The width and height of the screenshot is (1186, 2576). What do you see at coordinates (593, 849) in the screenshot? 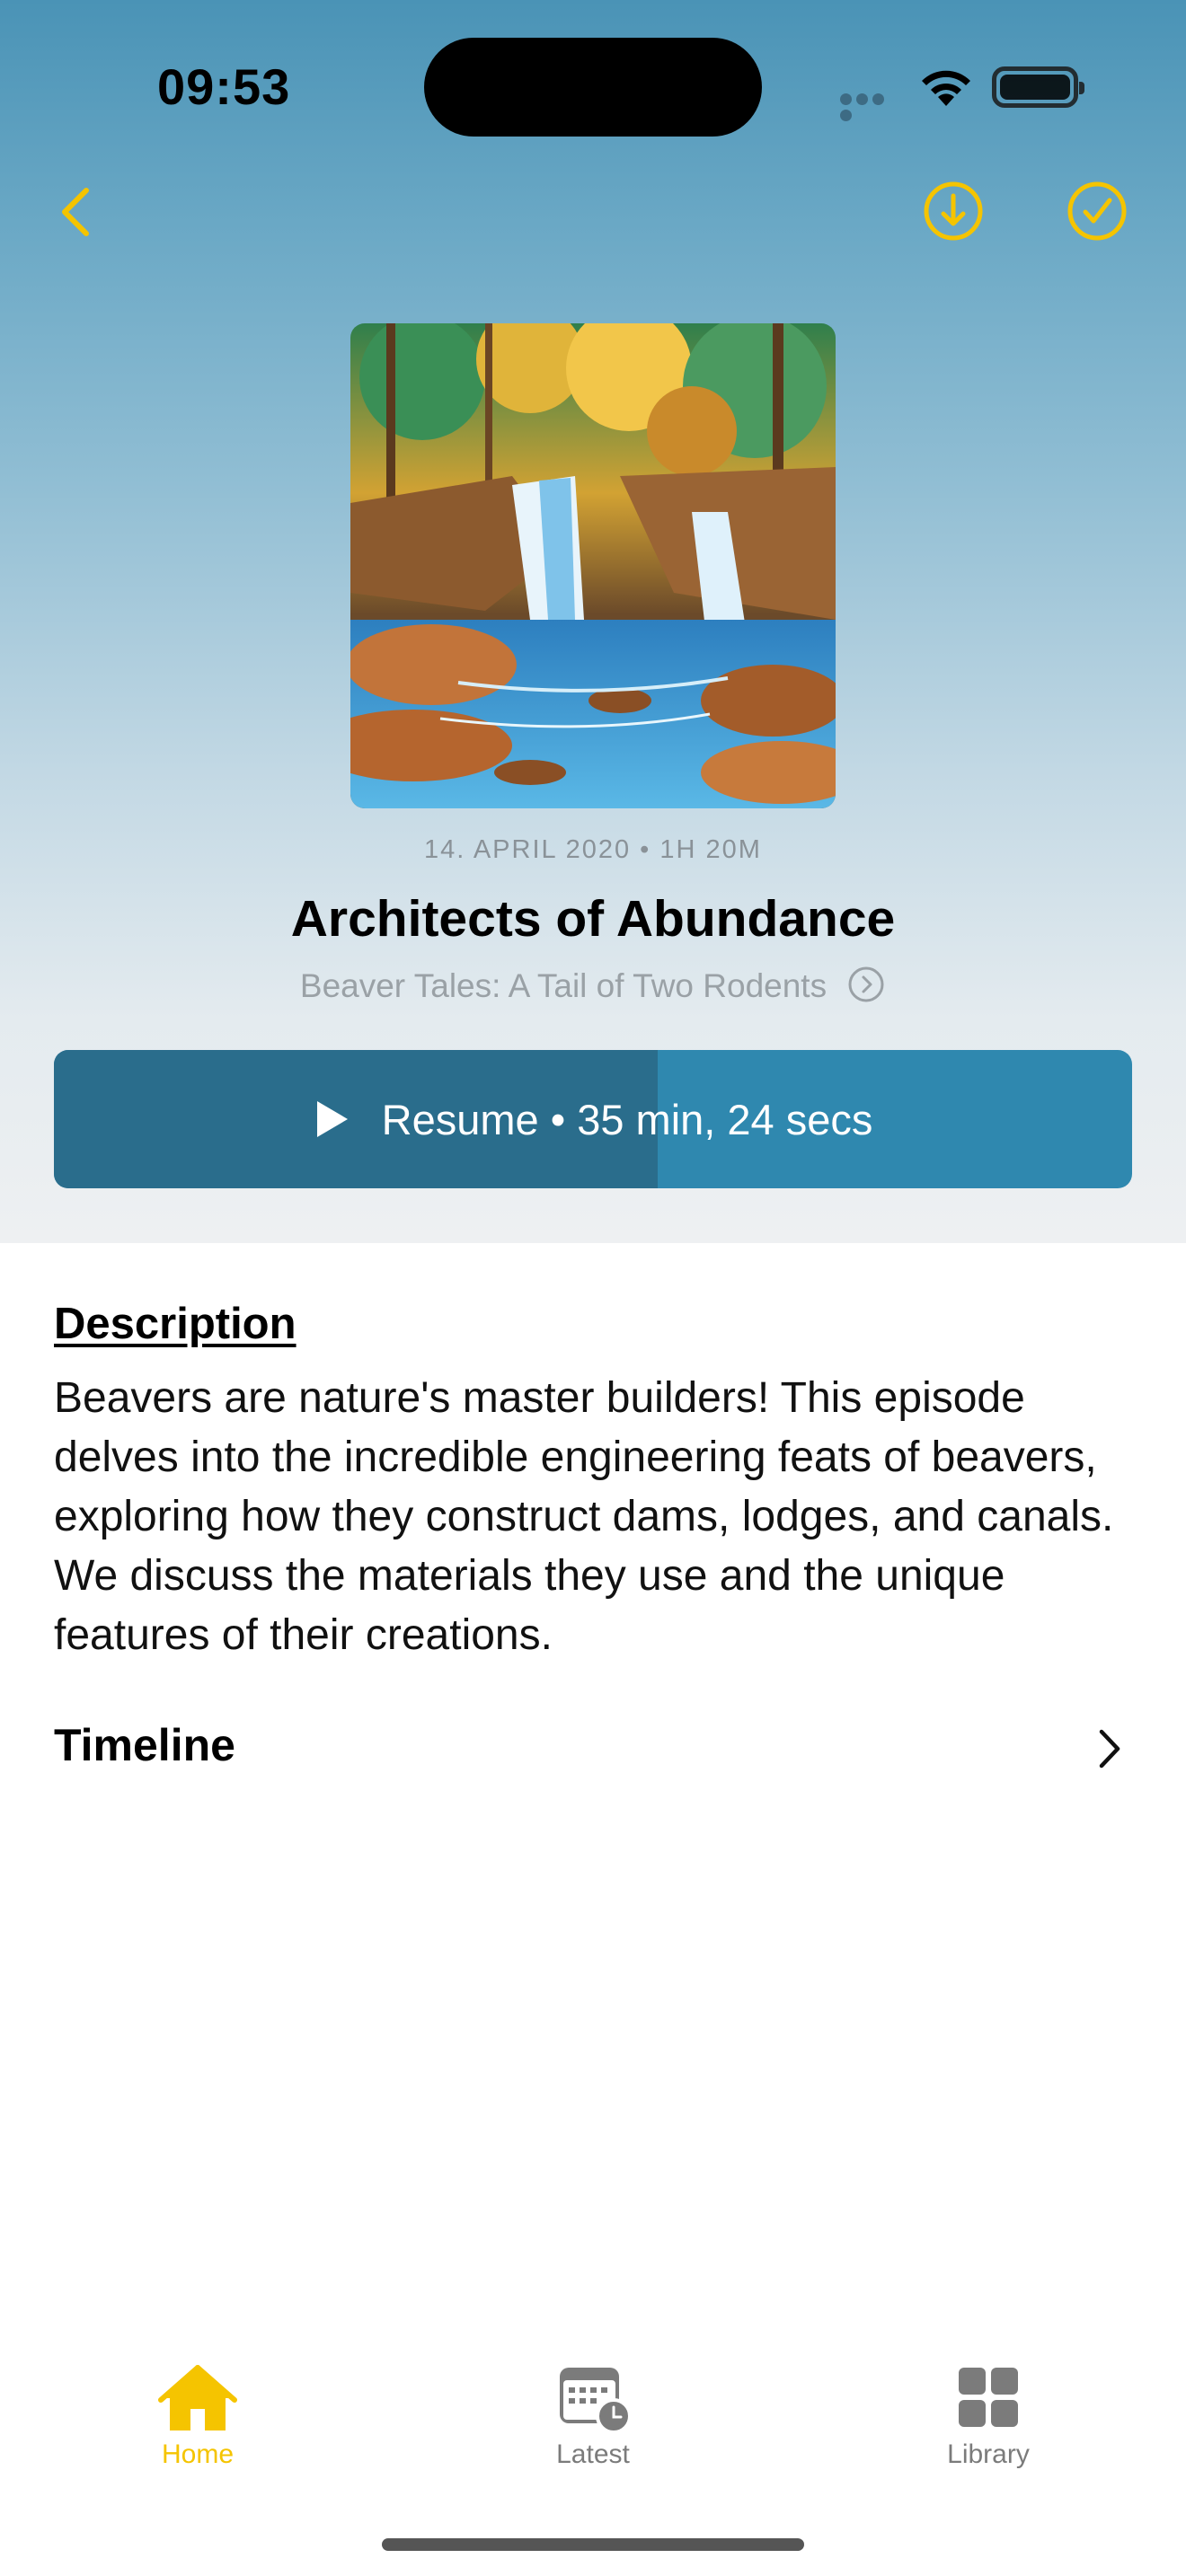
I see `episode-date-duration: 14. APRIL 2020 • 1H 20M` at bounding box center [593, 849].